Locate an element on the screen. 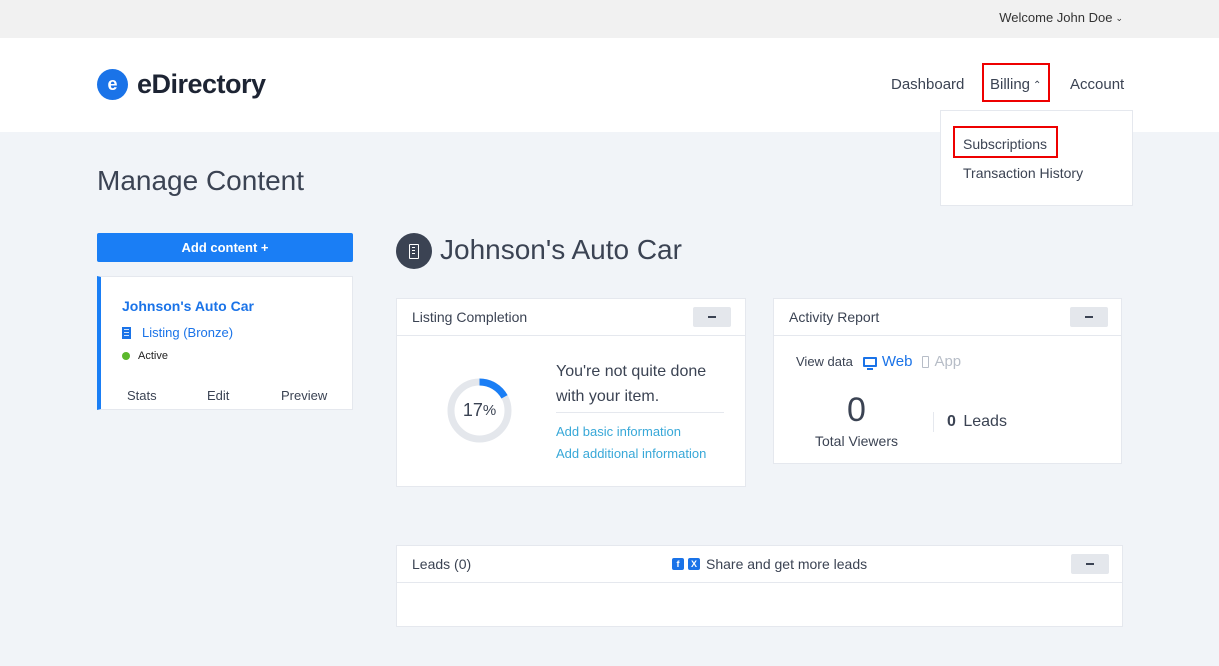 The image size is (1219, 666). stats-link: Stats is located at coordinates (142, 395).